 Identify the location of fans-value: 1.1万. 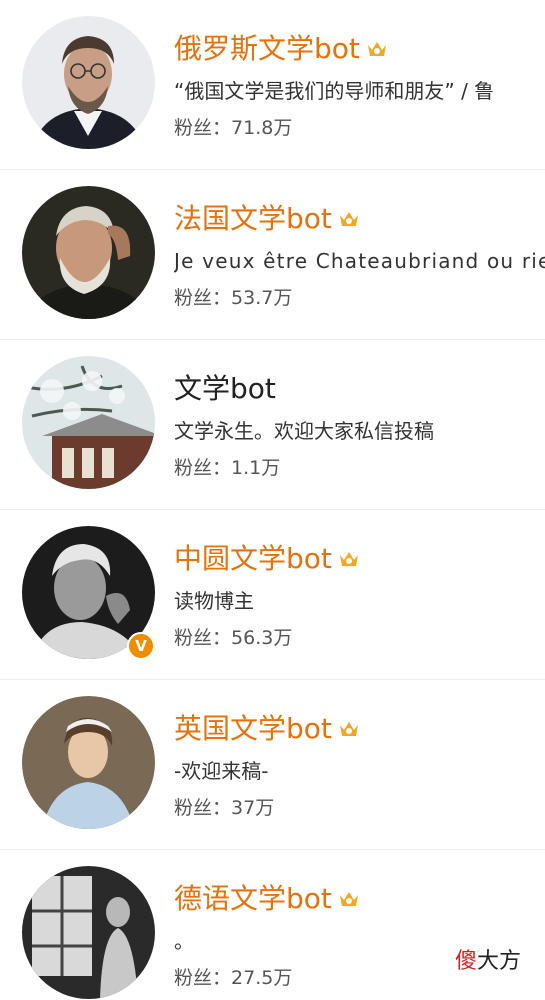
(256, 468).